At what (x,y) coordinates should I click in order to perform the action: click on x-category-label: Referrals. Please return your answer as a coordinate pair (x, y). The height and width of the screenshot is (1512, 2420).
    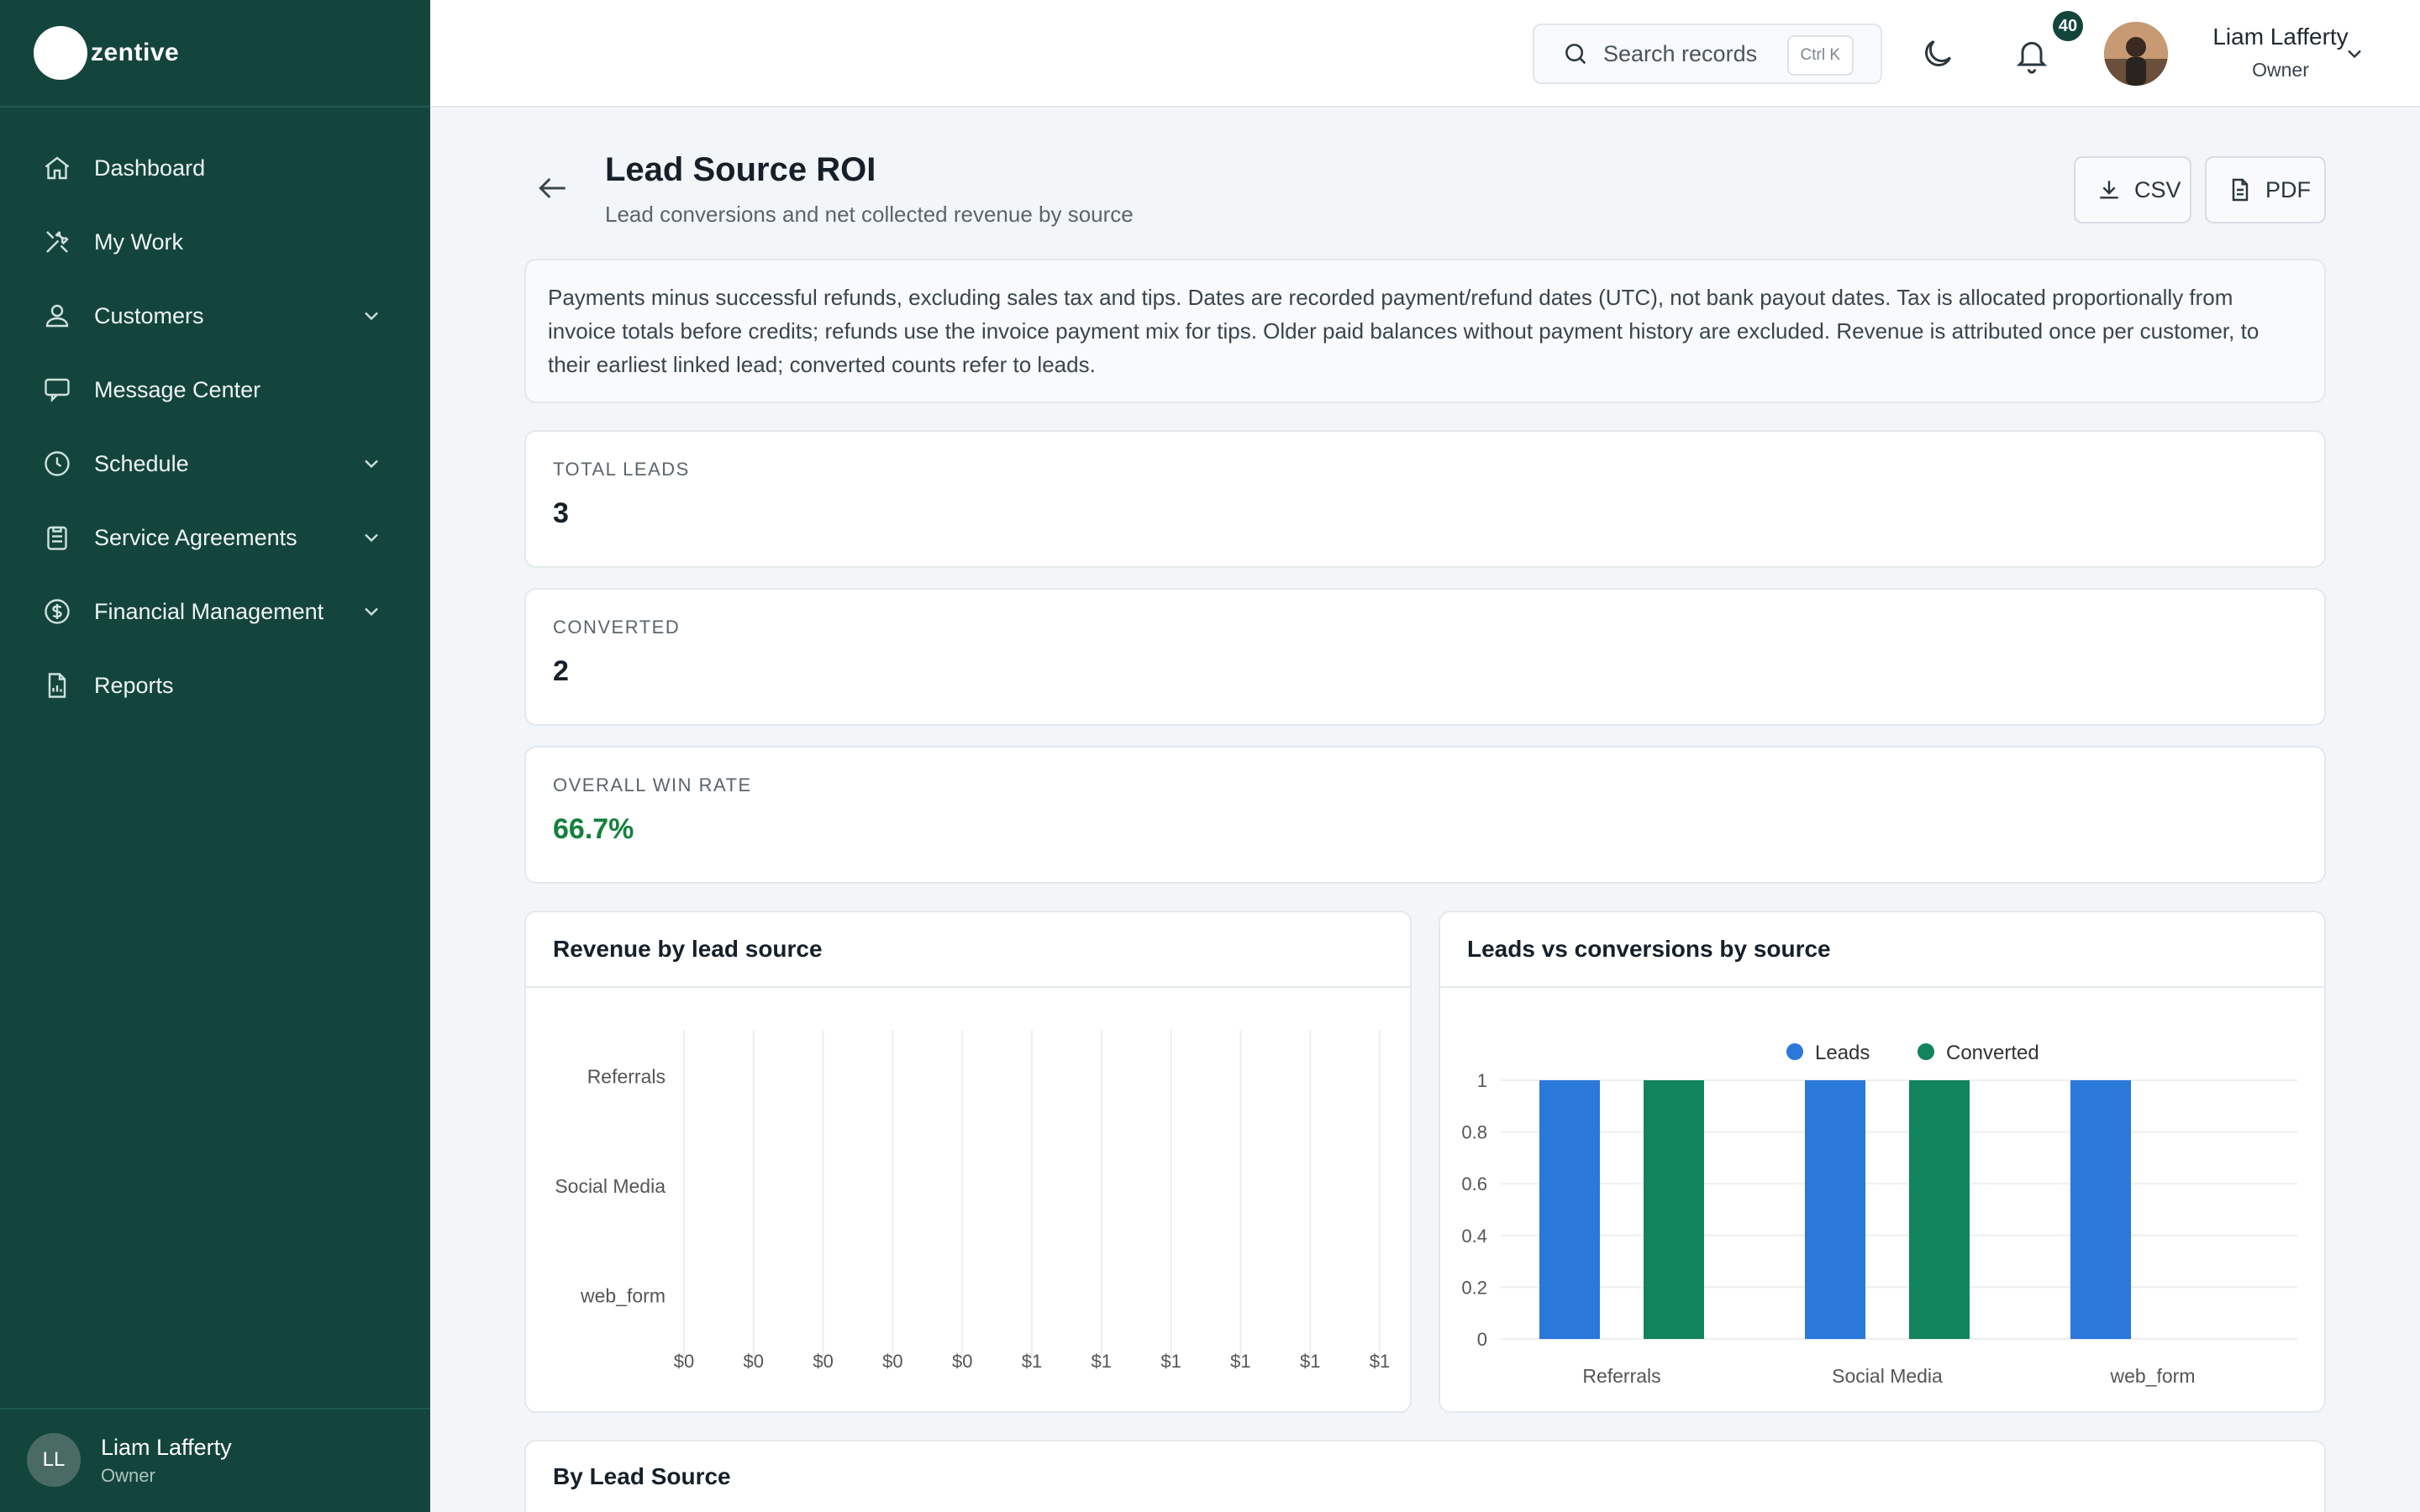
    Looking at the image, I should click on (1621, 1376).